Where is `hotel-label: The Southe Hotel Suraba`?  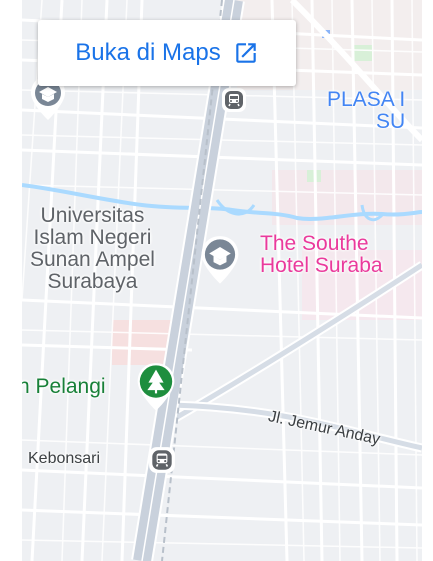
hotel-label: The Southe Hotel Suraba is located at coordinates (321, 255).